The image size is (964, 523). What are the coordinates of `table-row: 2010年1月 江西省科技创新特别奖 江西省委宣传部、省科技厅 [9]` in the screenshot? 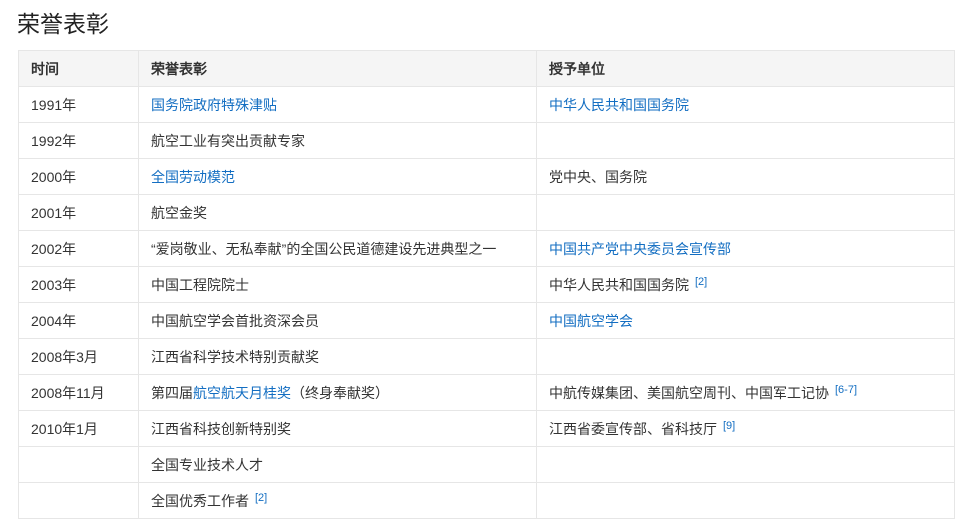 It's located at (486, 428).